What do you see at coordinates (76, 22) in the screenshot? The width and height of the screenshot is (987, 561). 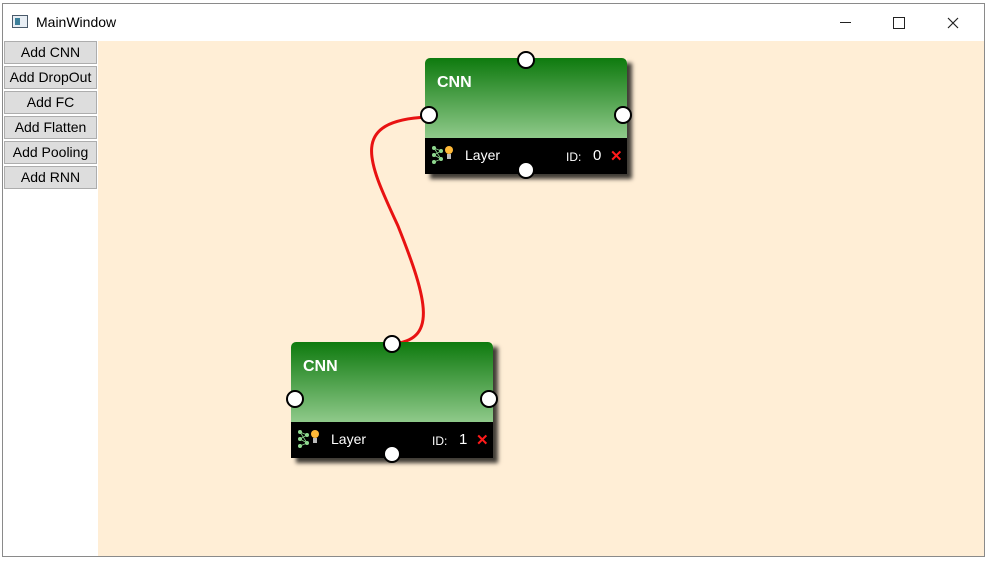 I see `window-title: MainWindow` at bounding box center [76, 22].